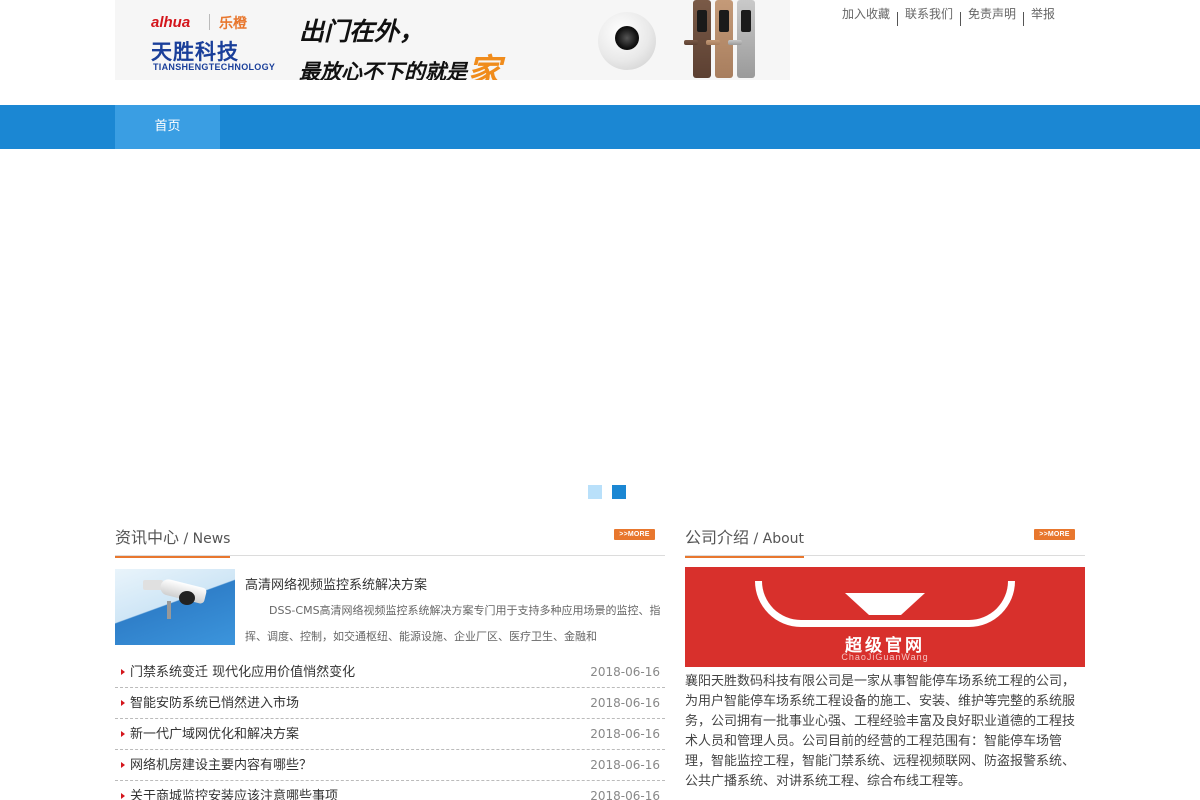 The width and height of the screenshot is (1200, 800). What do you see at coordinates (390, 765) in the screenshot?
I see `news-item: 网络机房建设主要内容有哪些？ 2018-06-16` at bounding box center [390, 765].